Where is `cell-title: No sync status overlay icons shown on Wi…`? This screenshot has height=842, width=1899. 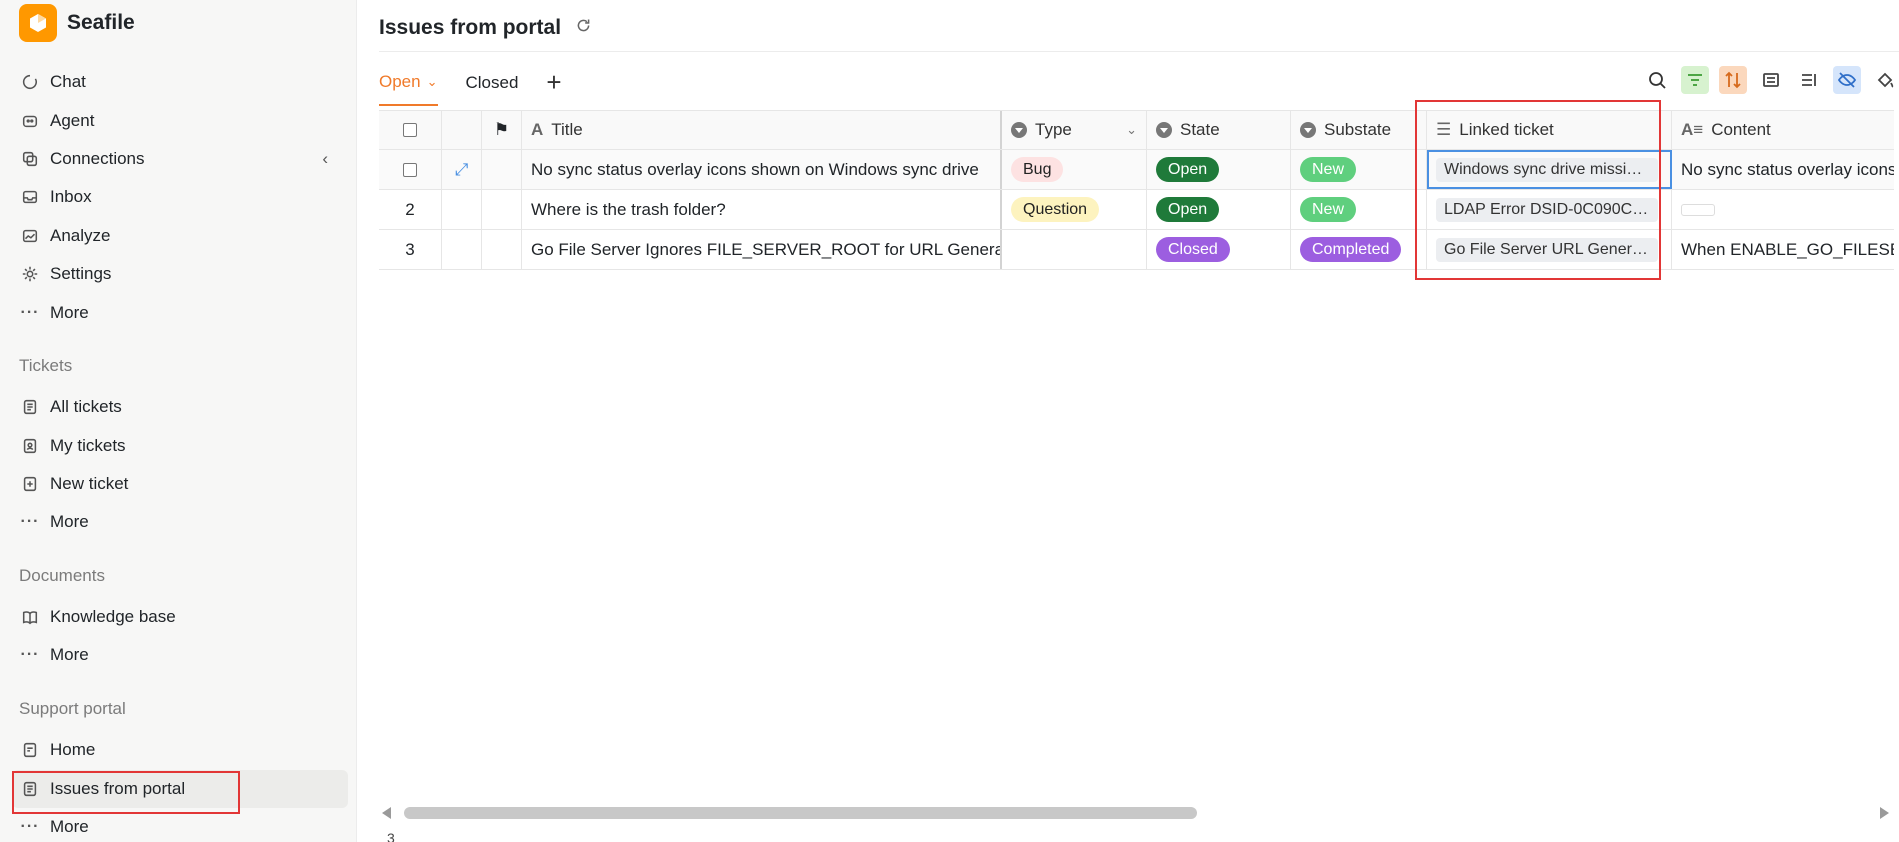 cell-title: No sync status overlay icons shown on Wi… is located at coordinates (762, 169).